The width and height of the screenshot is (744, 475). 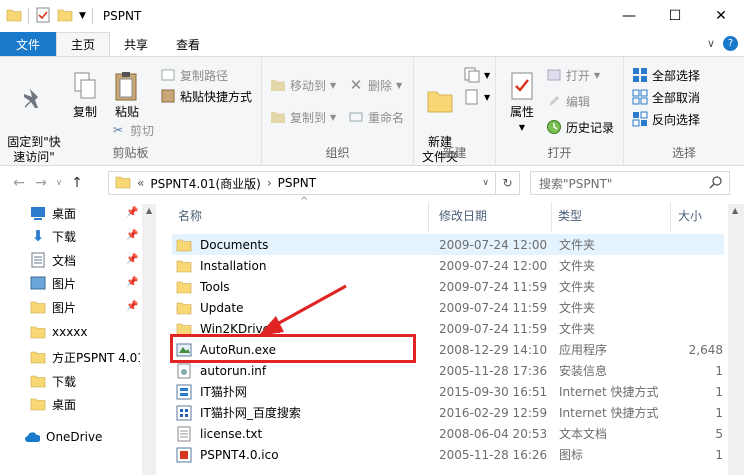 I want to click on annotation-arrow, so click(x=302, y=310).